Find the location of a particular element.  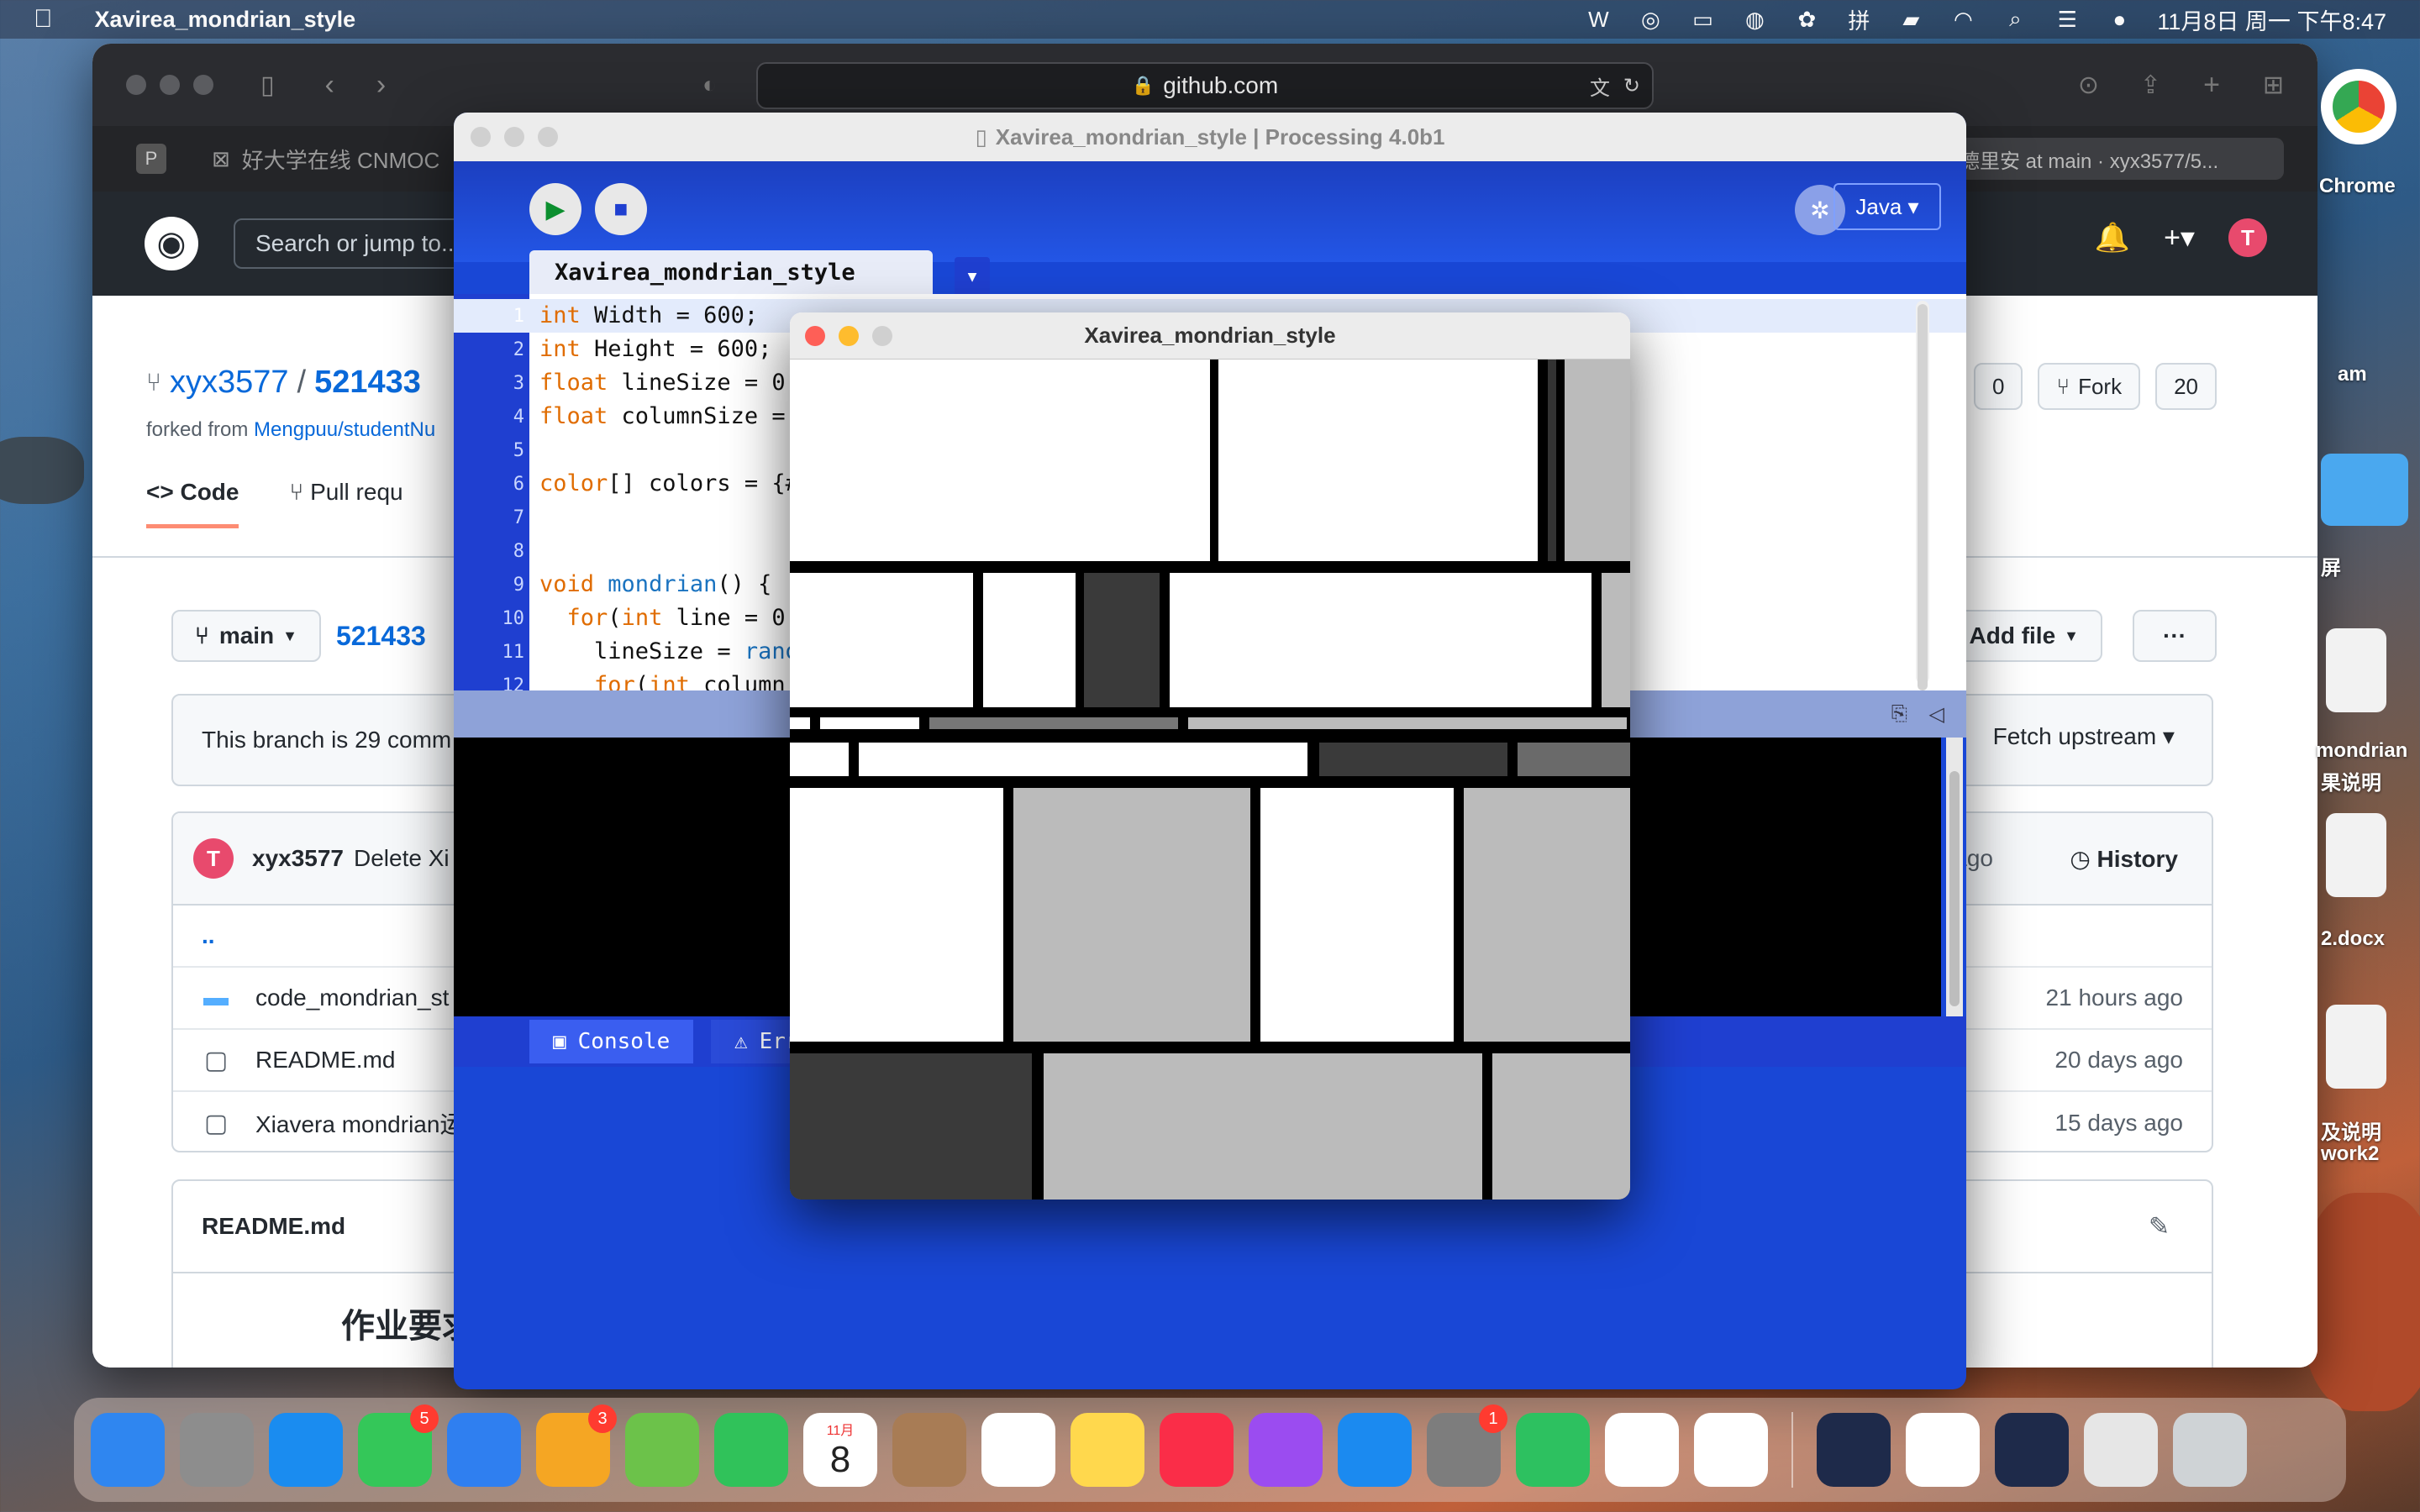

control-center-icon: ☰ is located at coordinates (2067, 19).